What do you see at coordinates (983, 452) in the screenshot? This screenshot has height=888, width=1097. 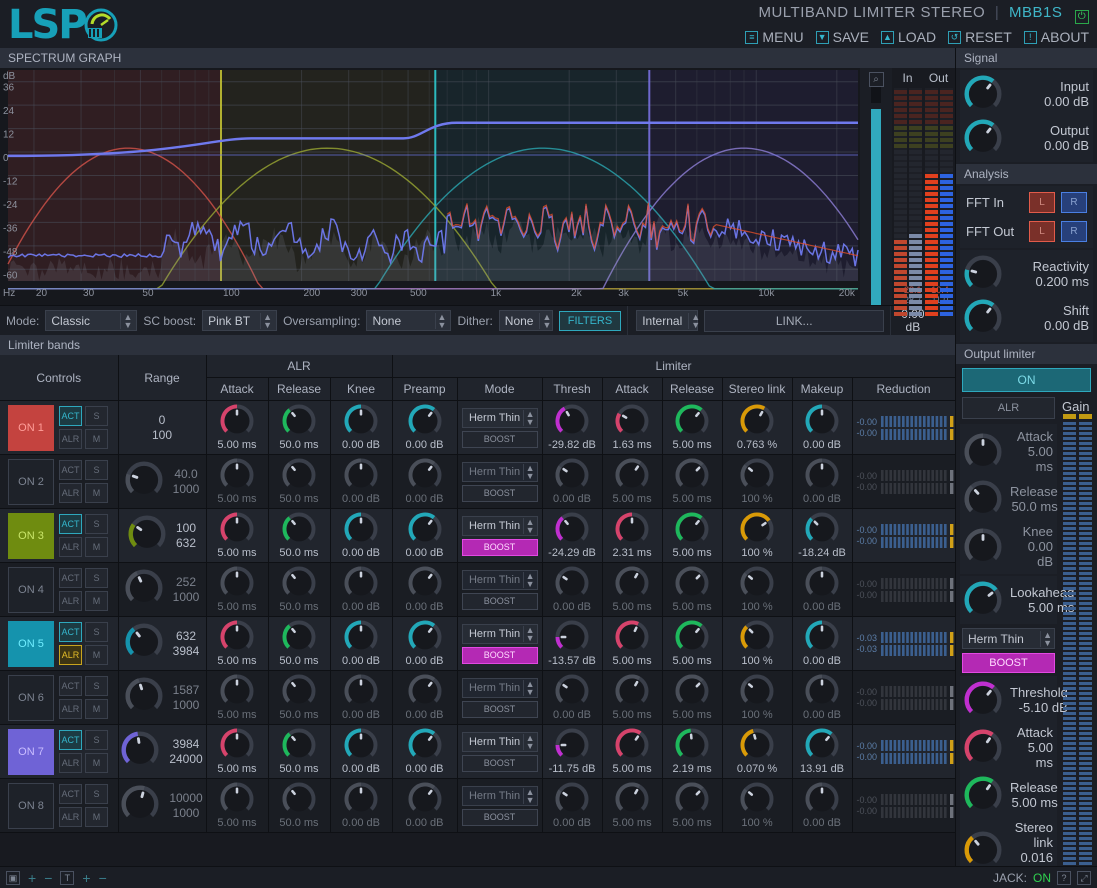 I see `ol-alr-attack-knob` at bounding box center [983, 452].